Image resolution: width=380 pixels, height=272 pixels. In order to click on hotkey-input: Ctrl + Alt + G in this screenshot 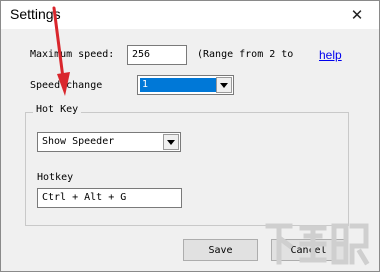, I will do `click(109, 198)`.